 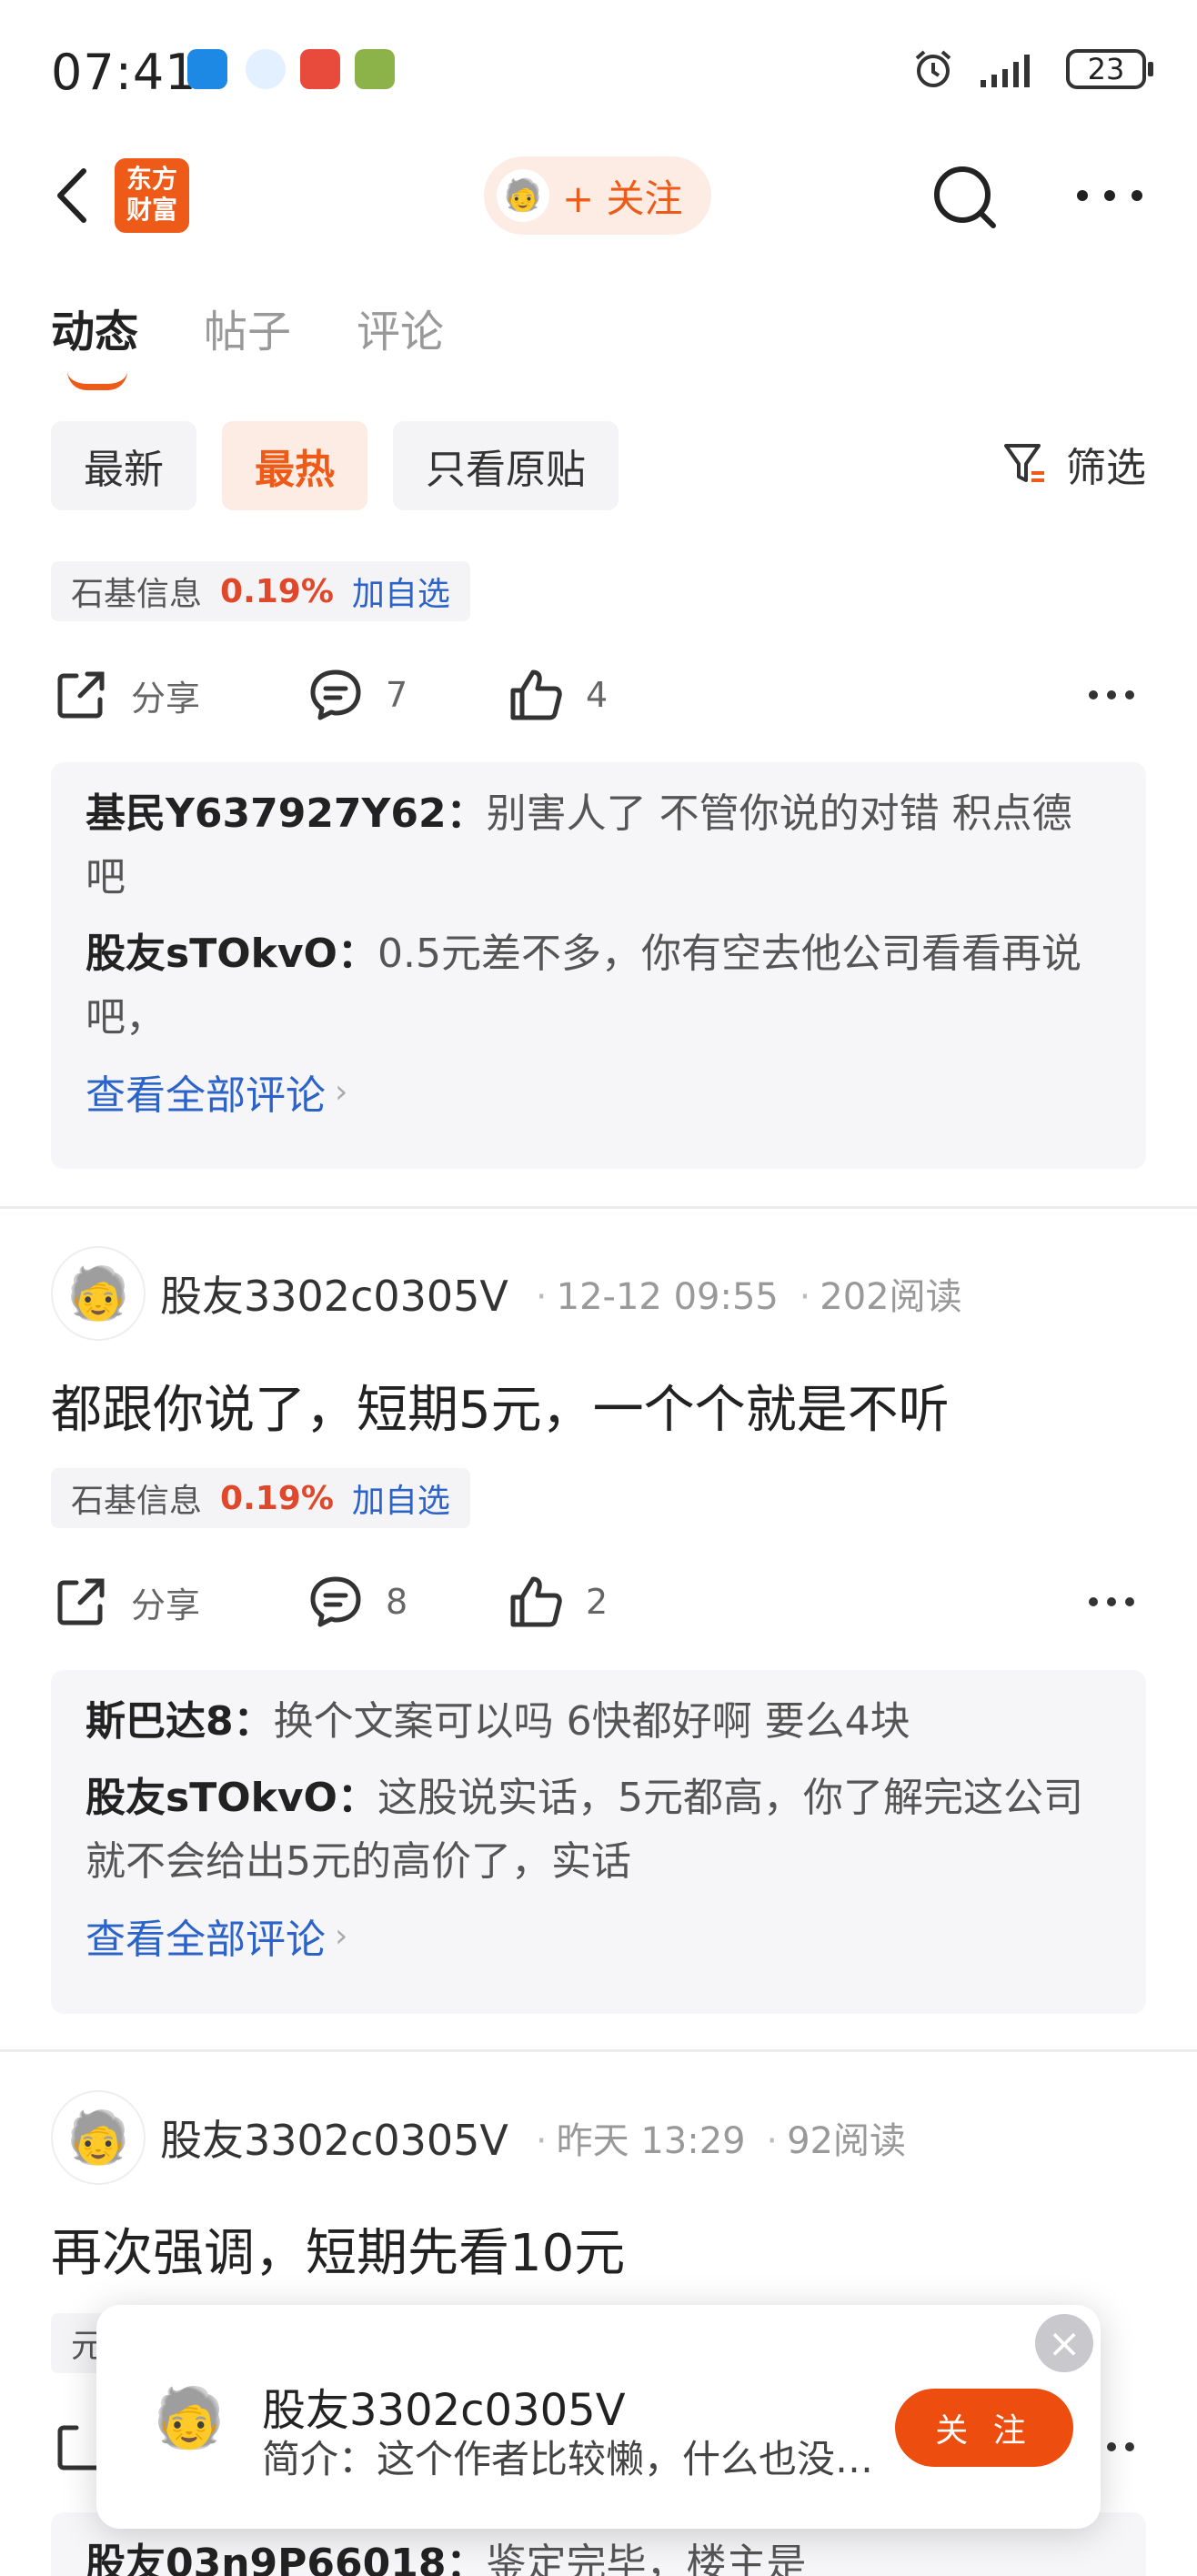 I want to click on filter-hottest: 最热, so click(x=294, y=465).